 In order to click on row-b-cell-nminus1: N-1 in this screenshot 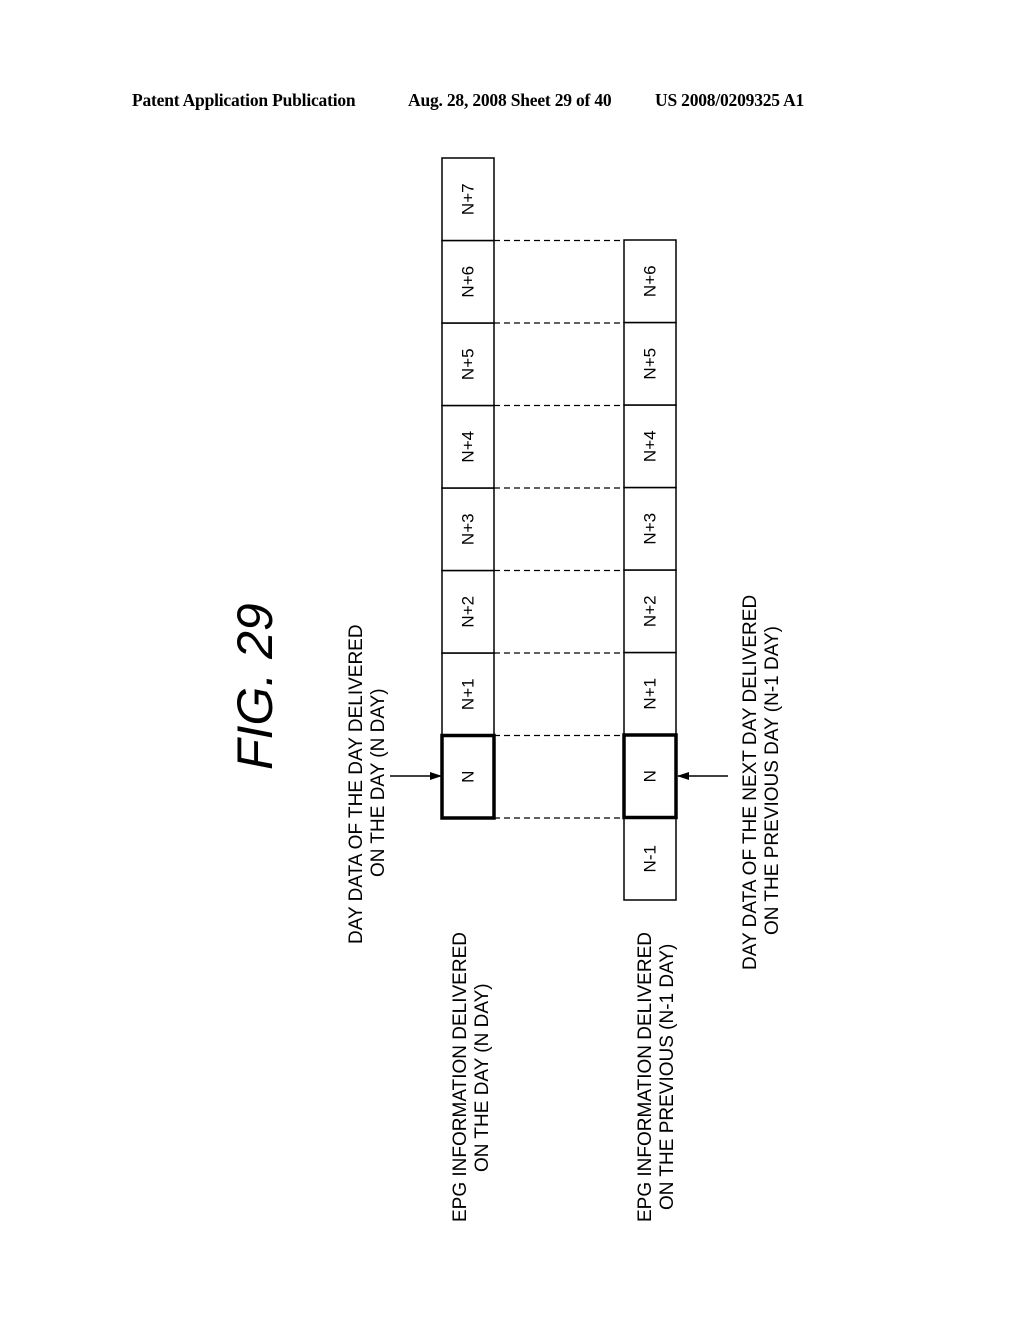, I will do `click(650, 858)`.